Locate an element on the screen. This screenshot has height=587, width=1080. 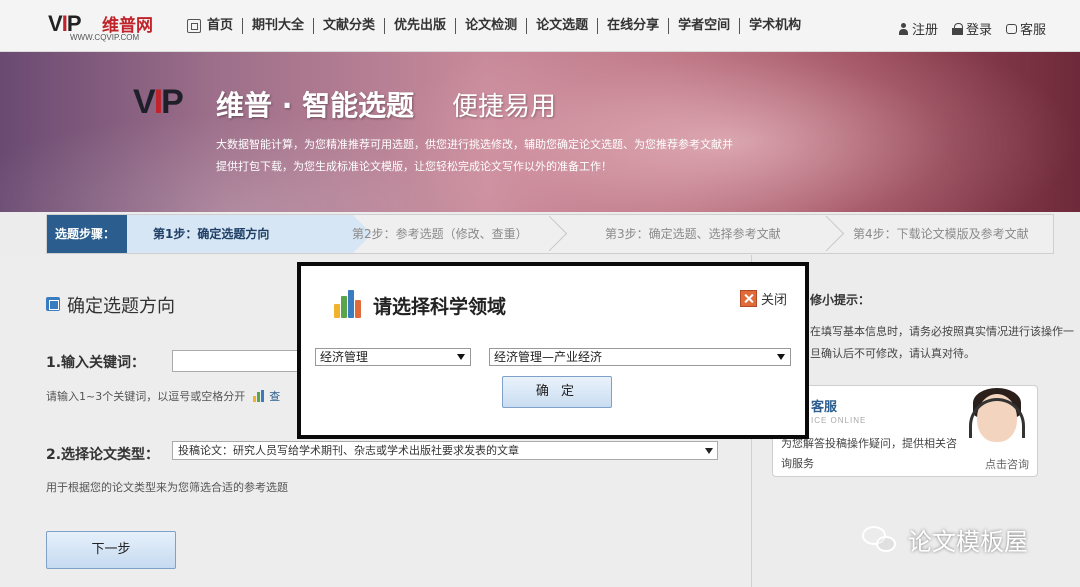
paper-type-hint: 用于根据您的论文类型来为您筛选合适的参考选题 is located at coordinates (167, 487).